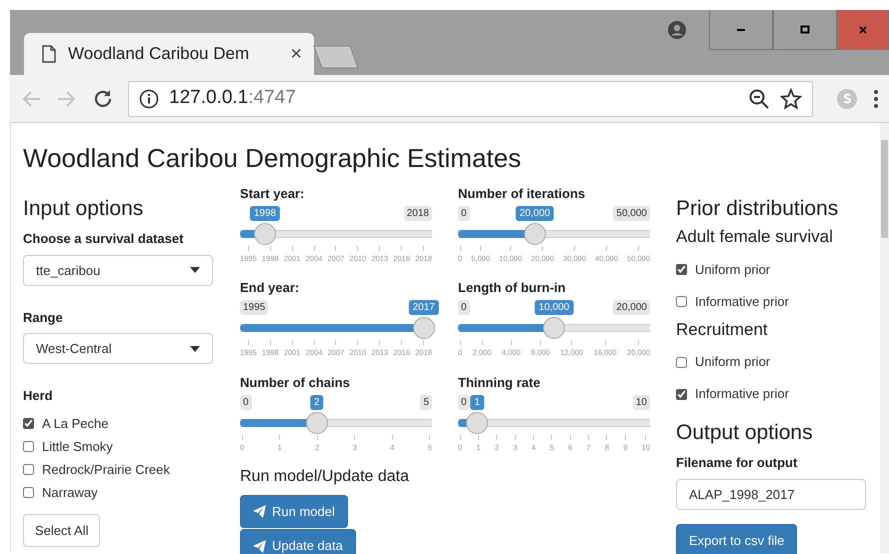 The image size is (889, 554). I want to click on close-icon, so click(863, 29).